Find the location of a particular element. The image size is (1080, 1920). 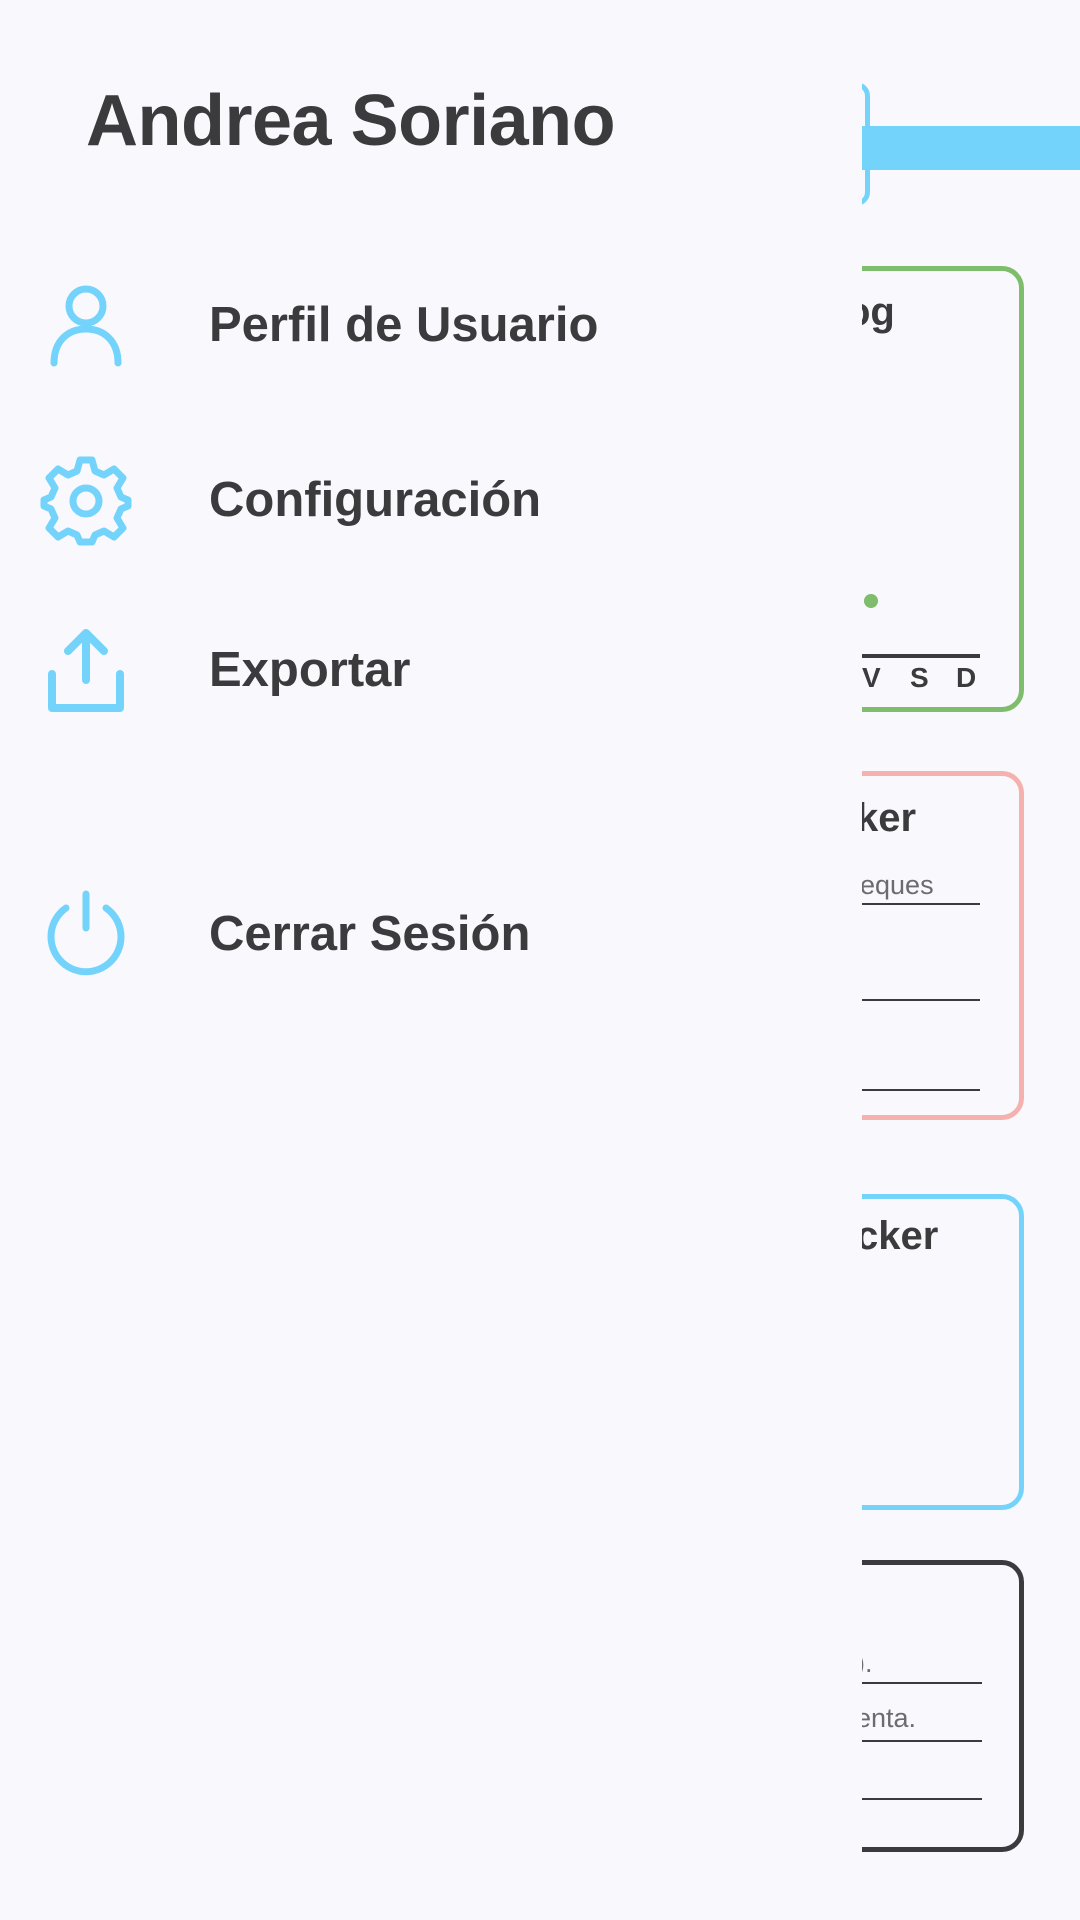

user-icon is located at coordinates (86, 325).